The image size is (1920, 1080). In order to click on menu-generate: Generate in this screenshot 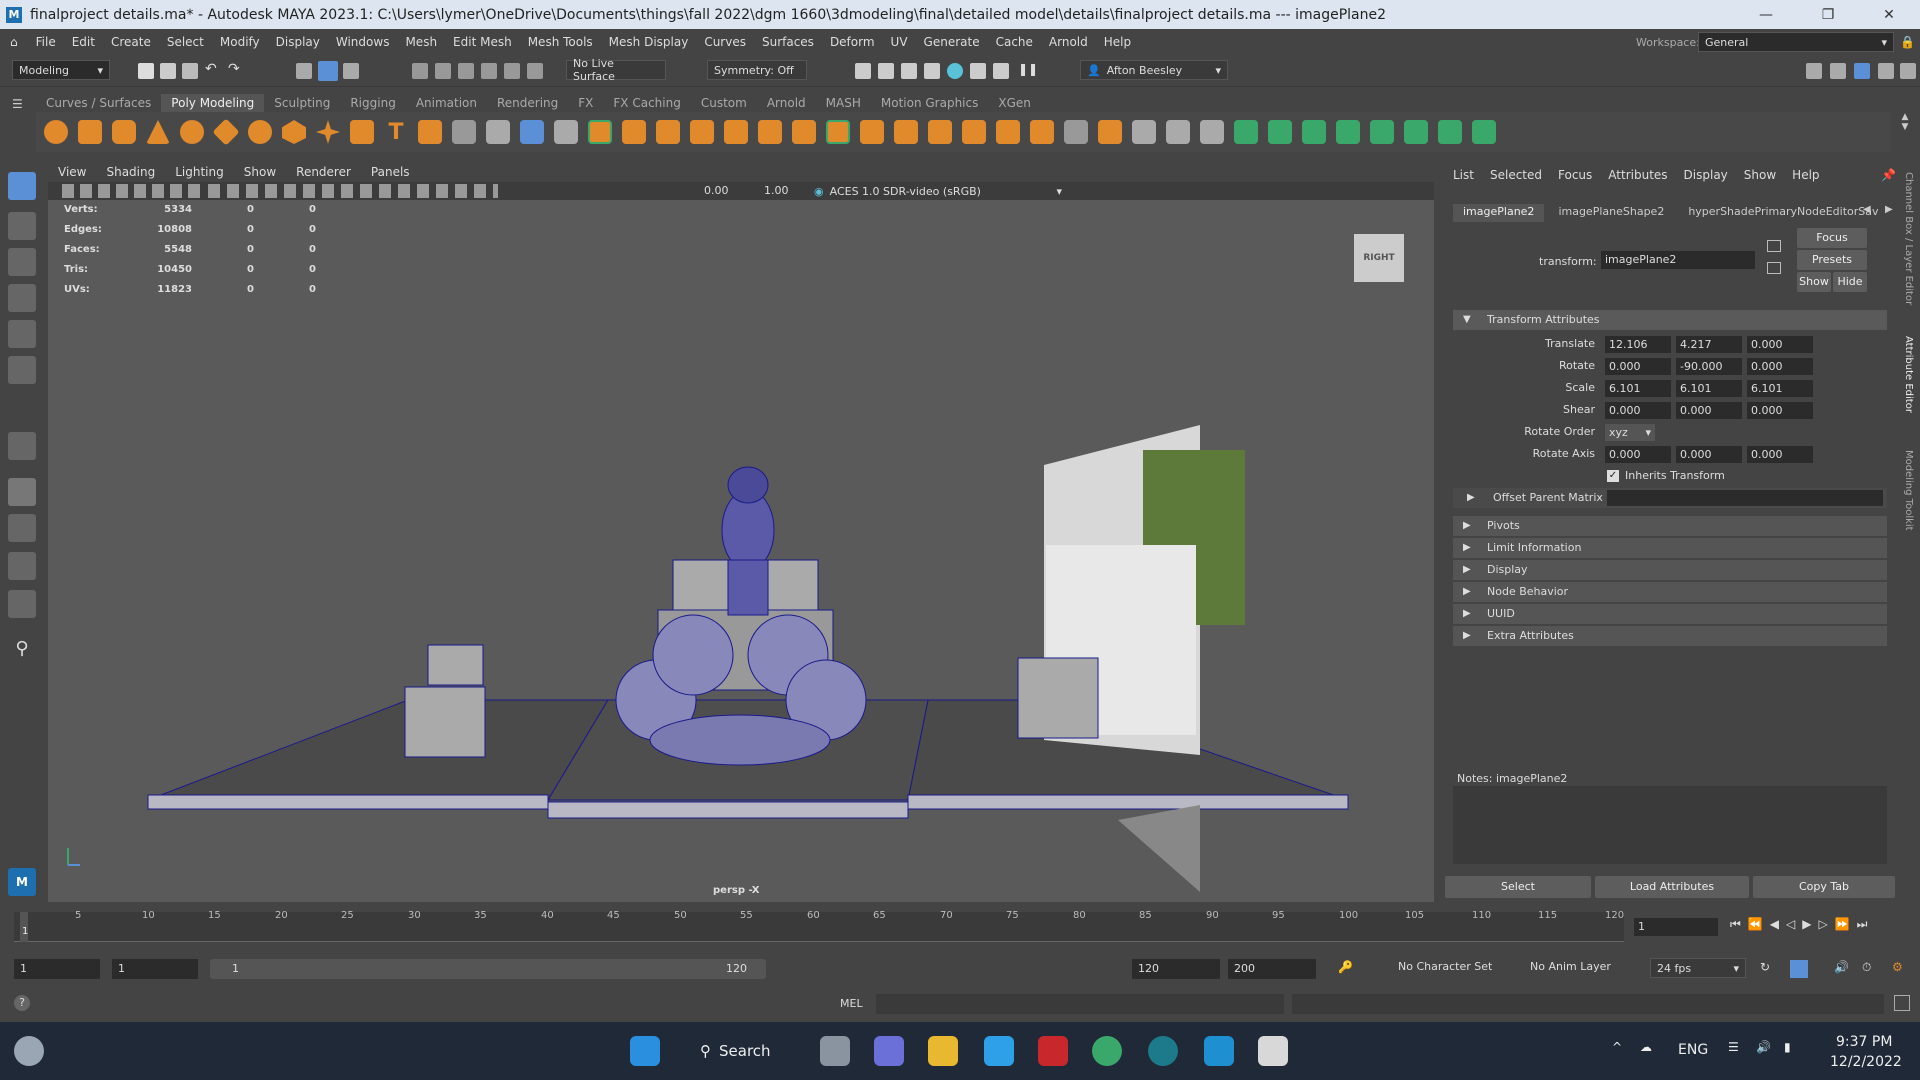, I will do `click(952, 42)`.